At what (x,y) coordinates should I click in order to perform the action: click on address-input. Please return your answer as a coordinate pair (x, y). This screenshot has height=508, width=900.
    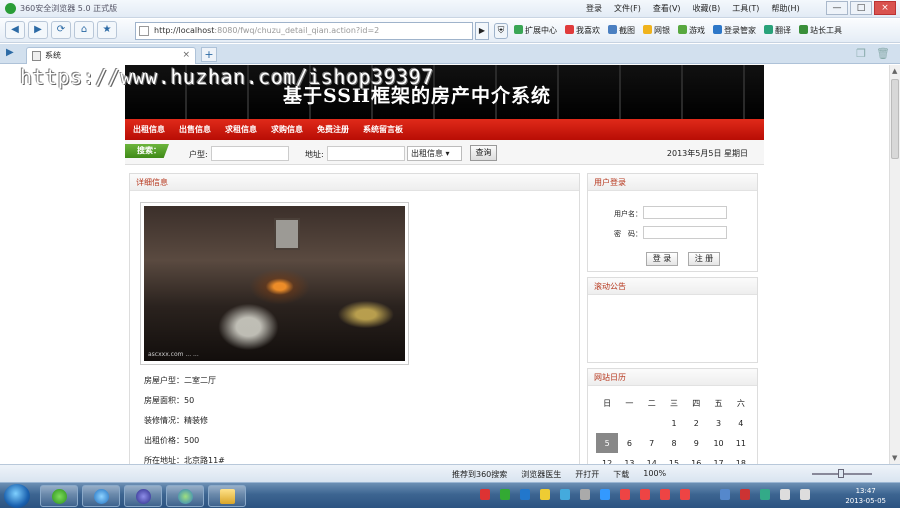
    Looking at the image, I should click on (366, 153).